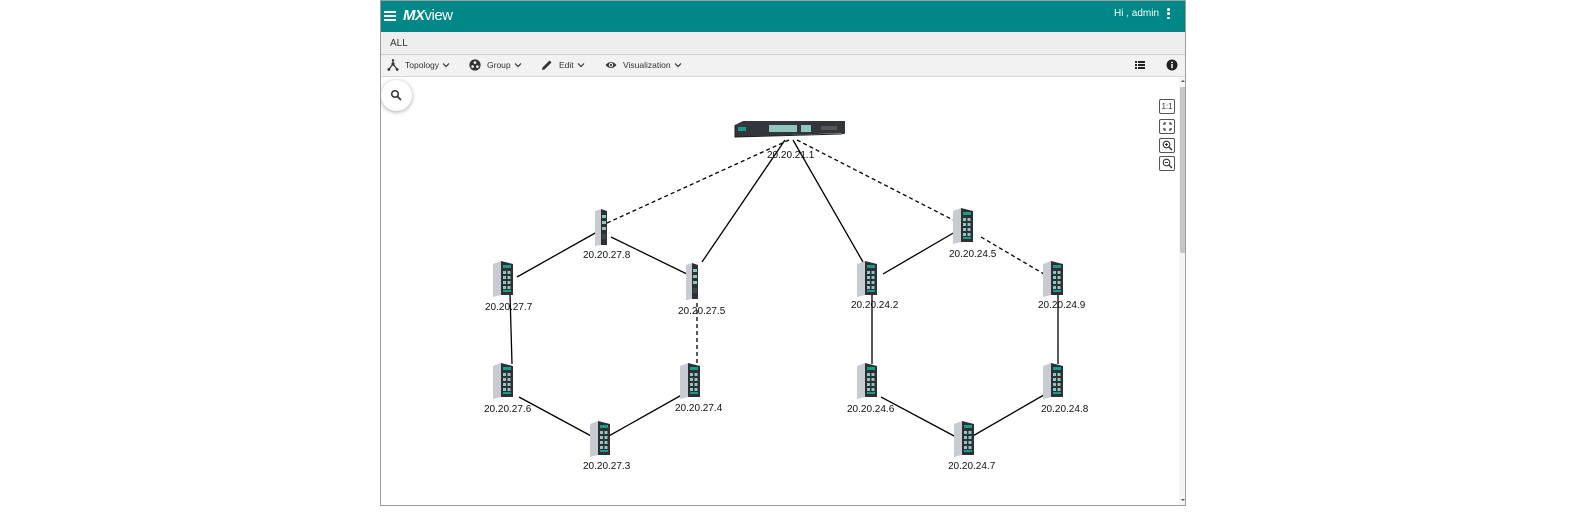  Describe the element at coordinates (390, 16) in the screenshot. I see `hamburger-menu-icon` at that location.